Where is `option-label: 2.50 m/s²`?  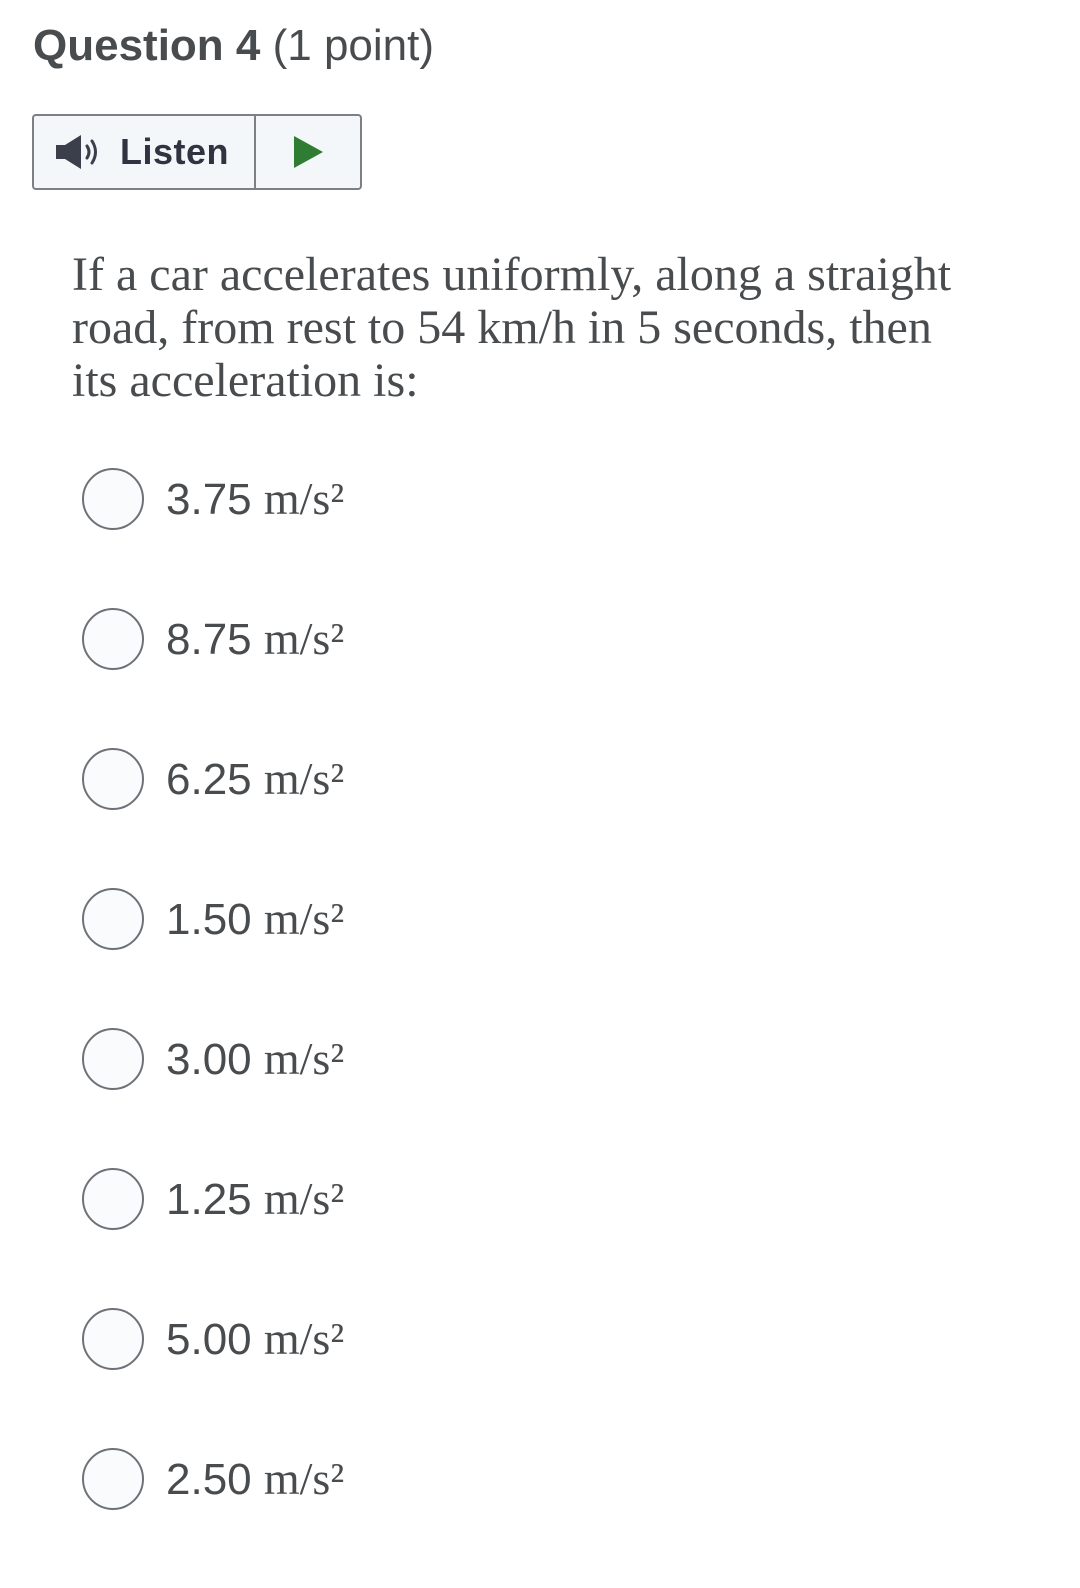
option-label: 2.50 m/s² is located at coordinates (255, 1479).